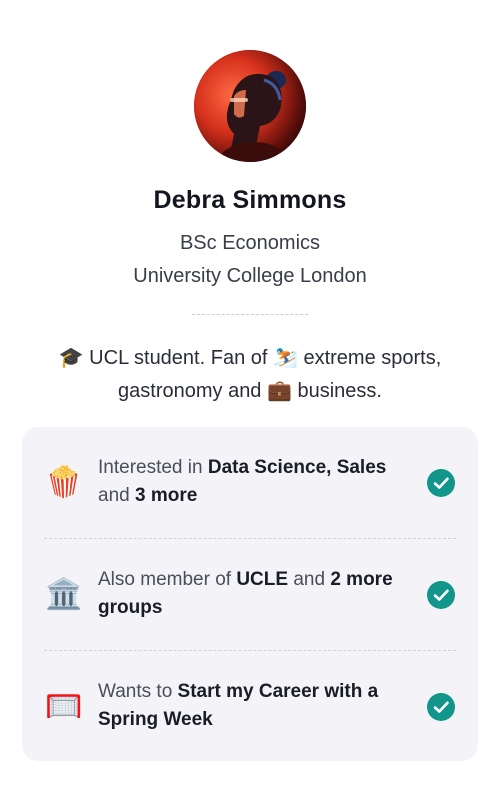  Describe the element at coordinates (250, 314) in the screenshot. I see `bio-divider` at that location.